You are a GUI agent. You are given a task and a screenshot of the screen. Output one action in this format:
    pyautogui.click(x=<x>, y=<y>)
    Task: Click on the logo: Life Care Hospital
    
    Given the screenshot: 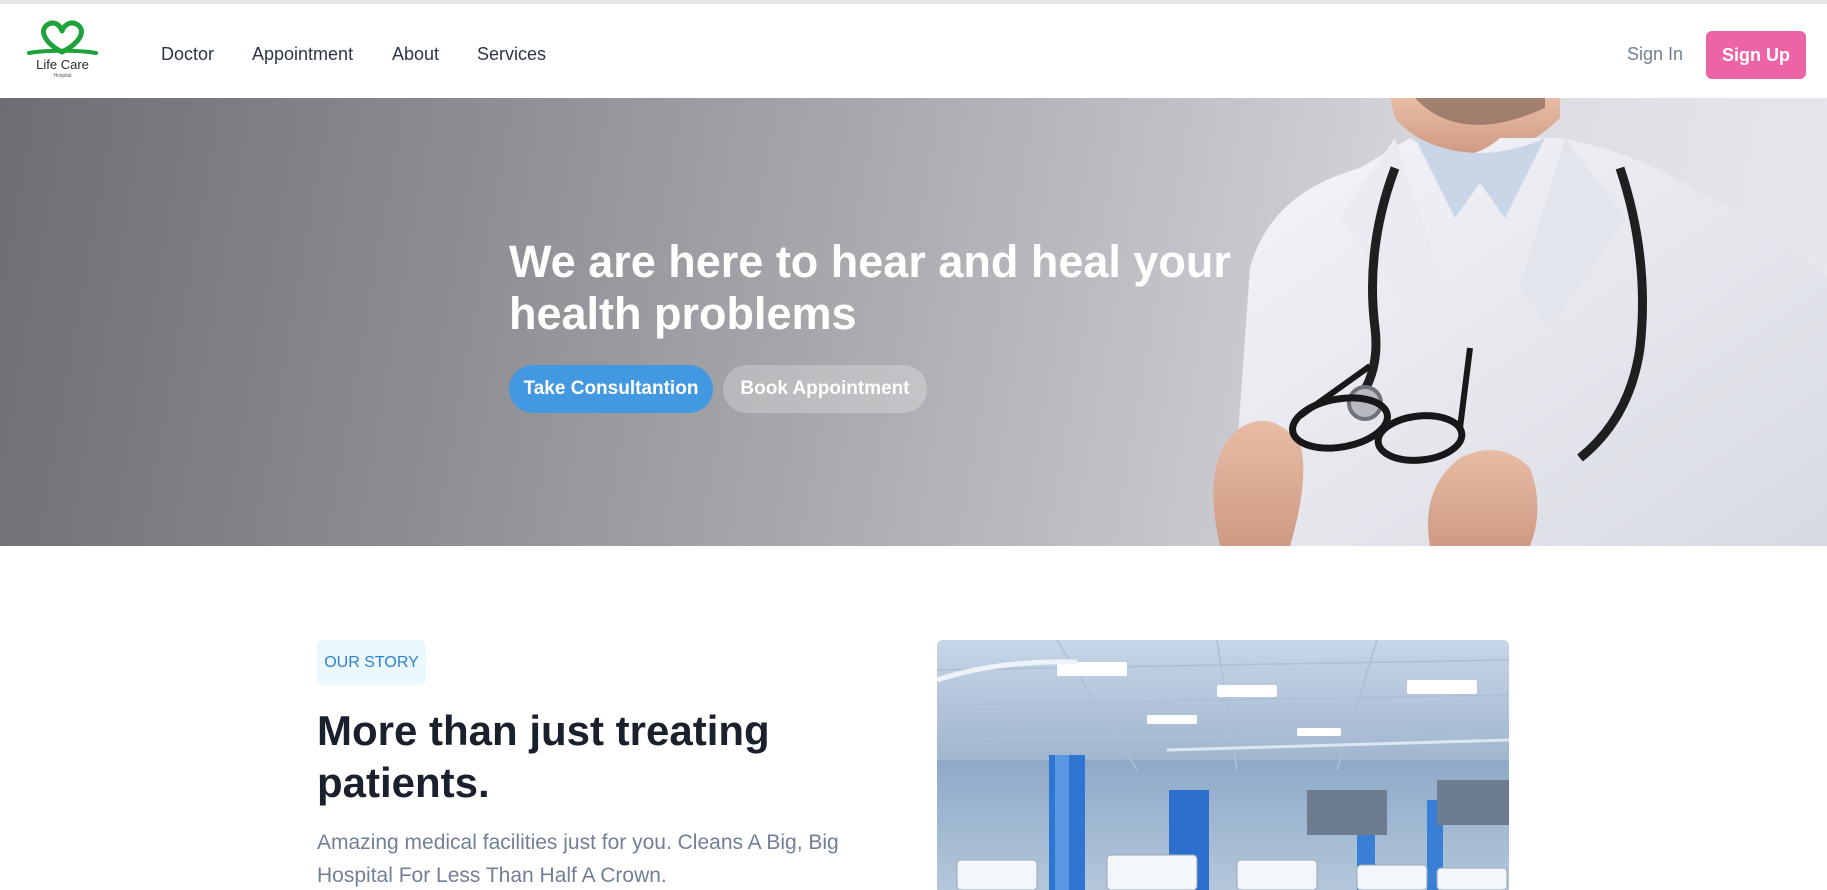 What is the action you would take?
    pyautogui.click(x=62, y=53)
    